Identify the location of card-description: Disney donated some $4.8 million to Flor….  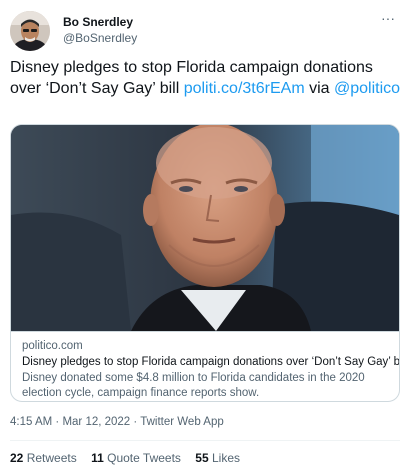
(193, 385).